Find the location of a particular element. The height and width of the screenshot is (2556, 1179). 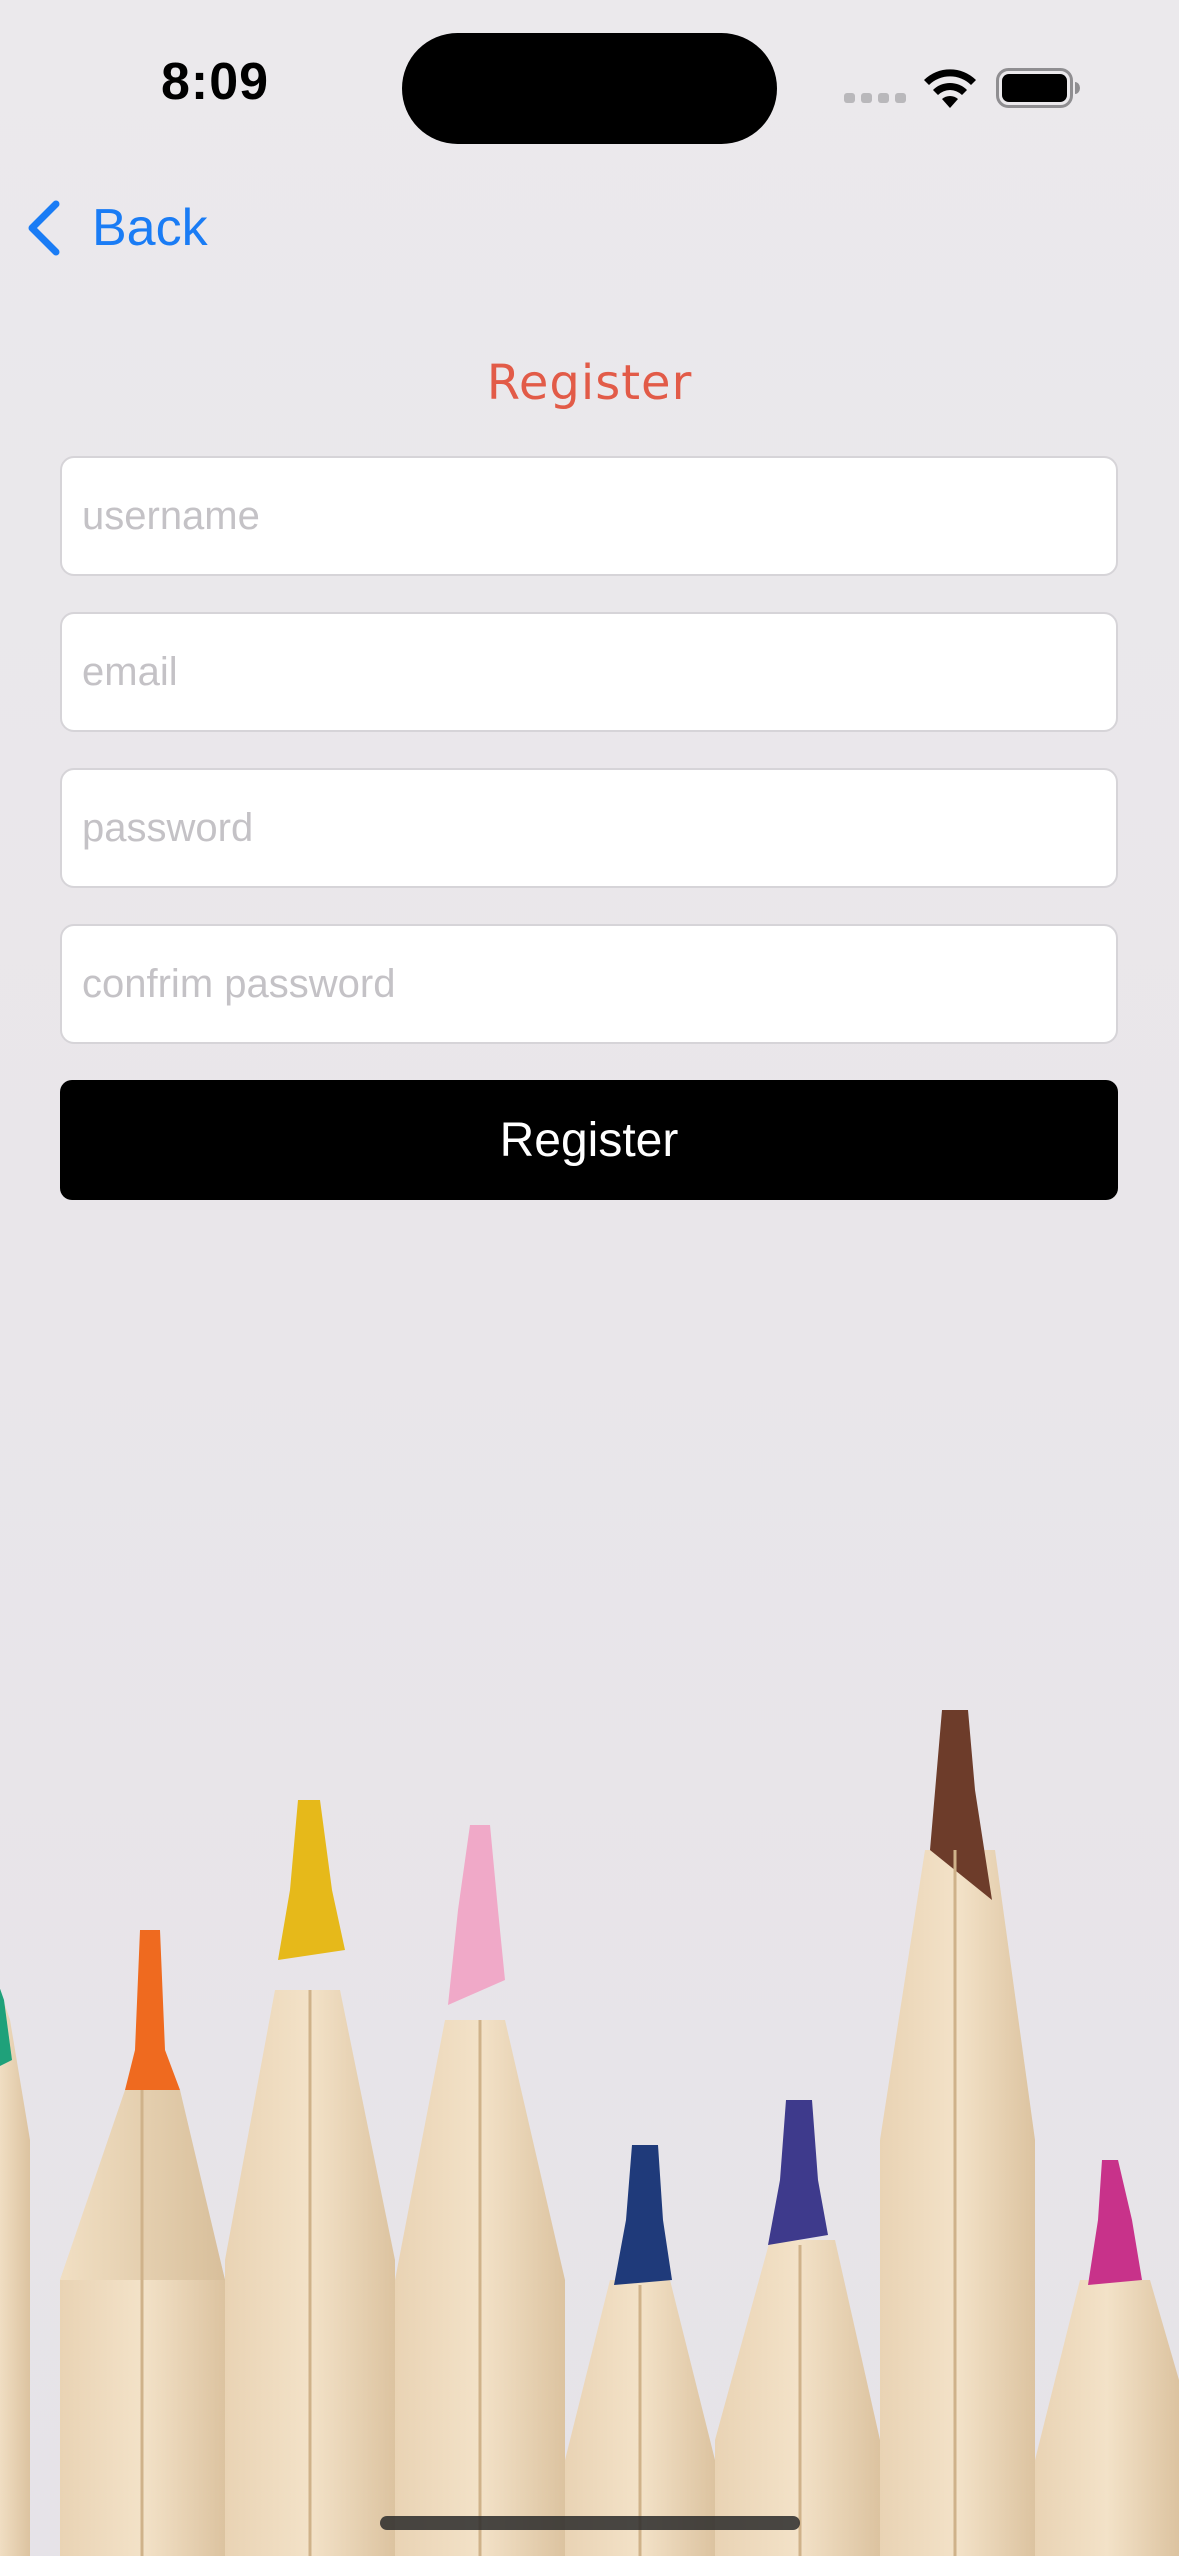

page-title: Register is located at coordinates (589, 383).